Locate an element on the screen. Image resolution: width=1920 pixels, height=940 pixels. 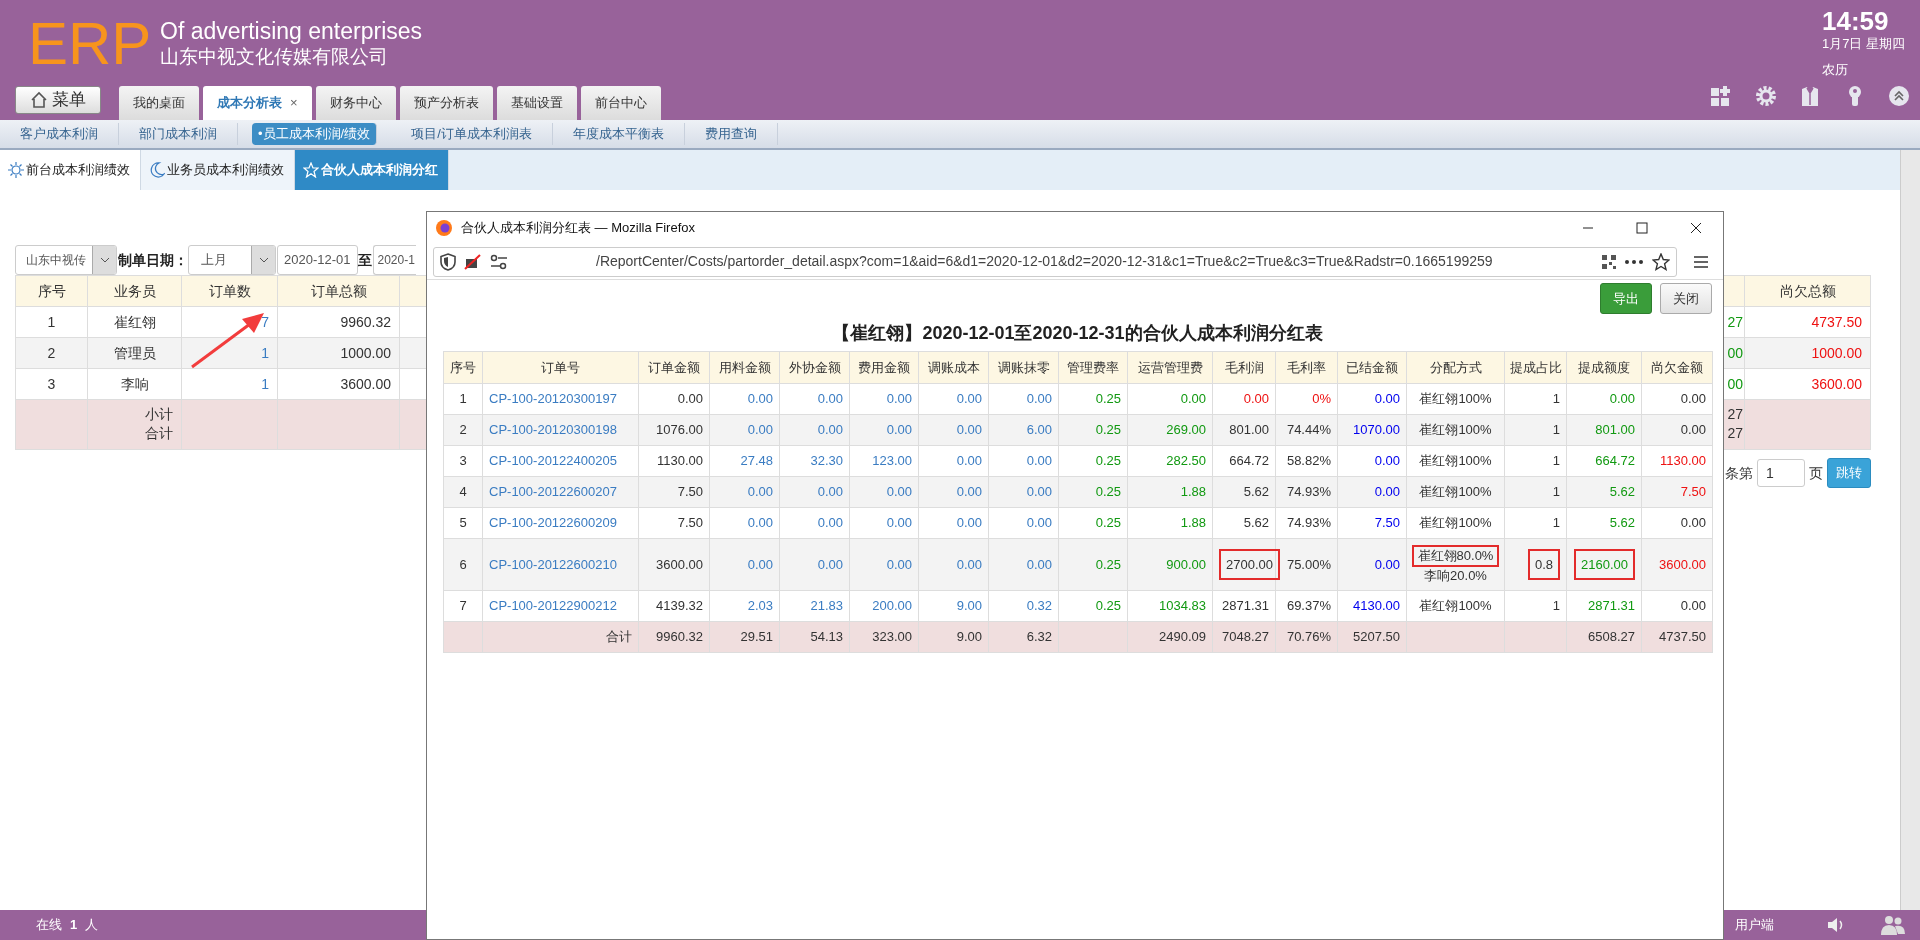
subnav-link: 客户成本利润 is located at coordinates (59, 134).